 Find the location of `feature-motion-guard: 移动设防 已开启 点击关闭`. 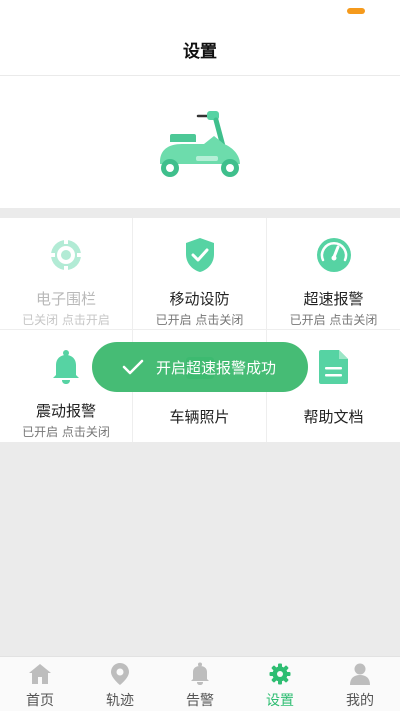

feature-motion-guard: 移动设防 已开启 点击关闭 is located at coordinates (200, 274).